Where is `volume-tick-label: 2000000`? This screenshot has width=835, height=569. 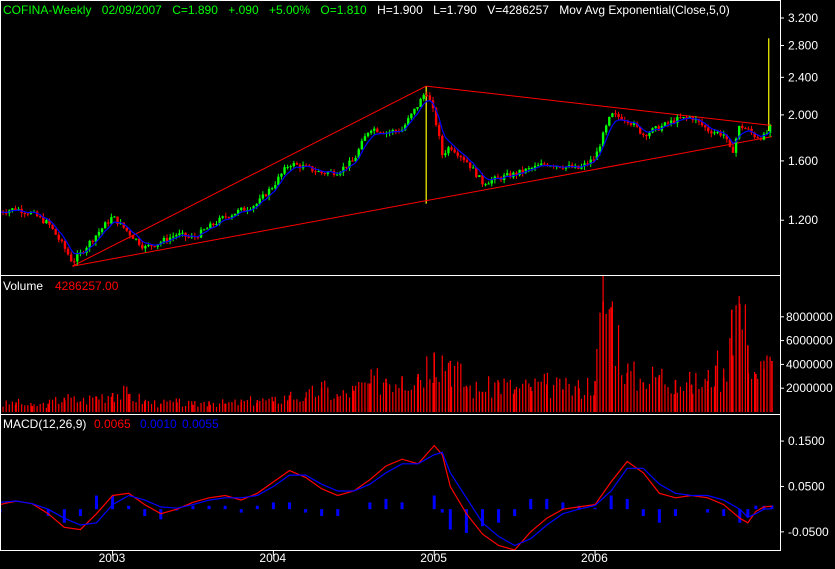
volume-tick-label: 2000000 is located at coordinates (809, 388).